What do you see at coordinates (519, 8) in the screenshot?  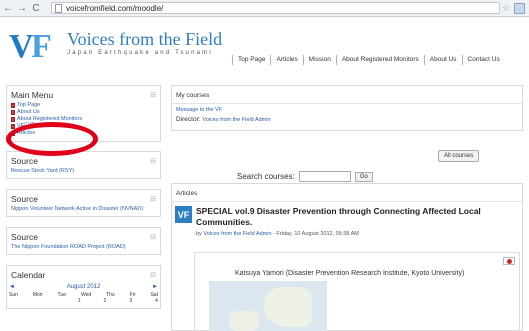 I see `extension-icon` at bounding box center [519, 8].